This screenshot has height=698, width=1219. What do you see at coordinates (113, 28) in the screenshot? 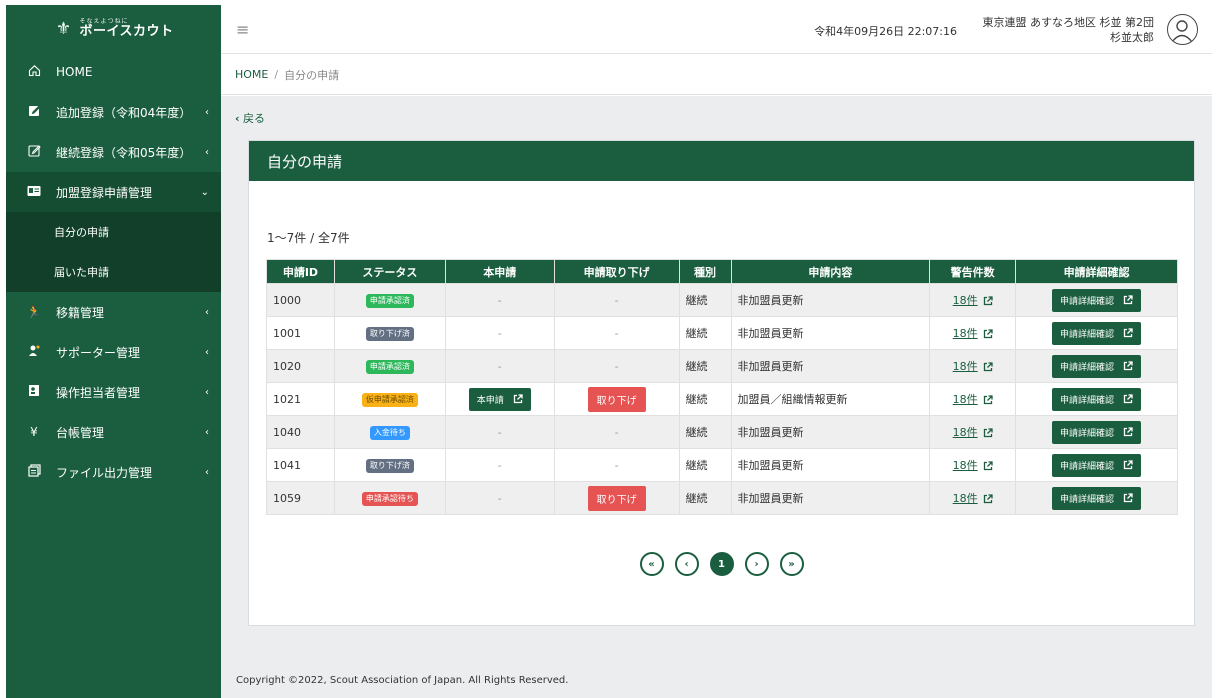
I see `logo: ⚜ そなえよつねに ボーイスカウト` at bounding box center [113, 28].